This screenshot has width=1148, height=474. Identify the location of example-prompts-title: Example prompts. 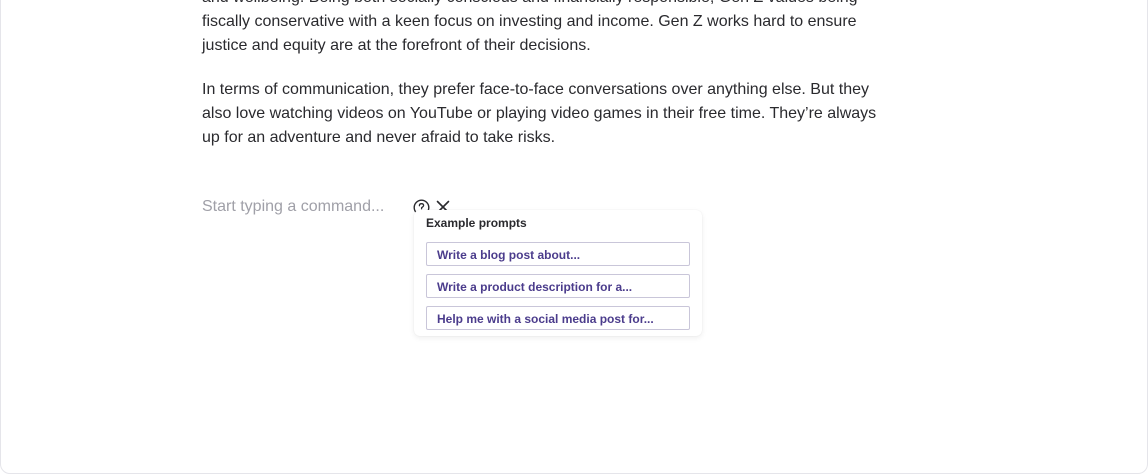
(476, 223).